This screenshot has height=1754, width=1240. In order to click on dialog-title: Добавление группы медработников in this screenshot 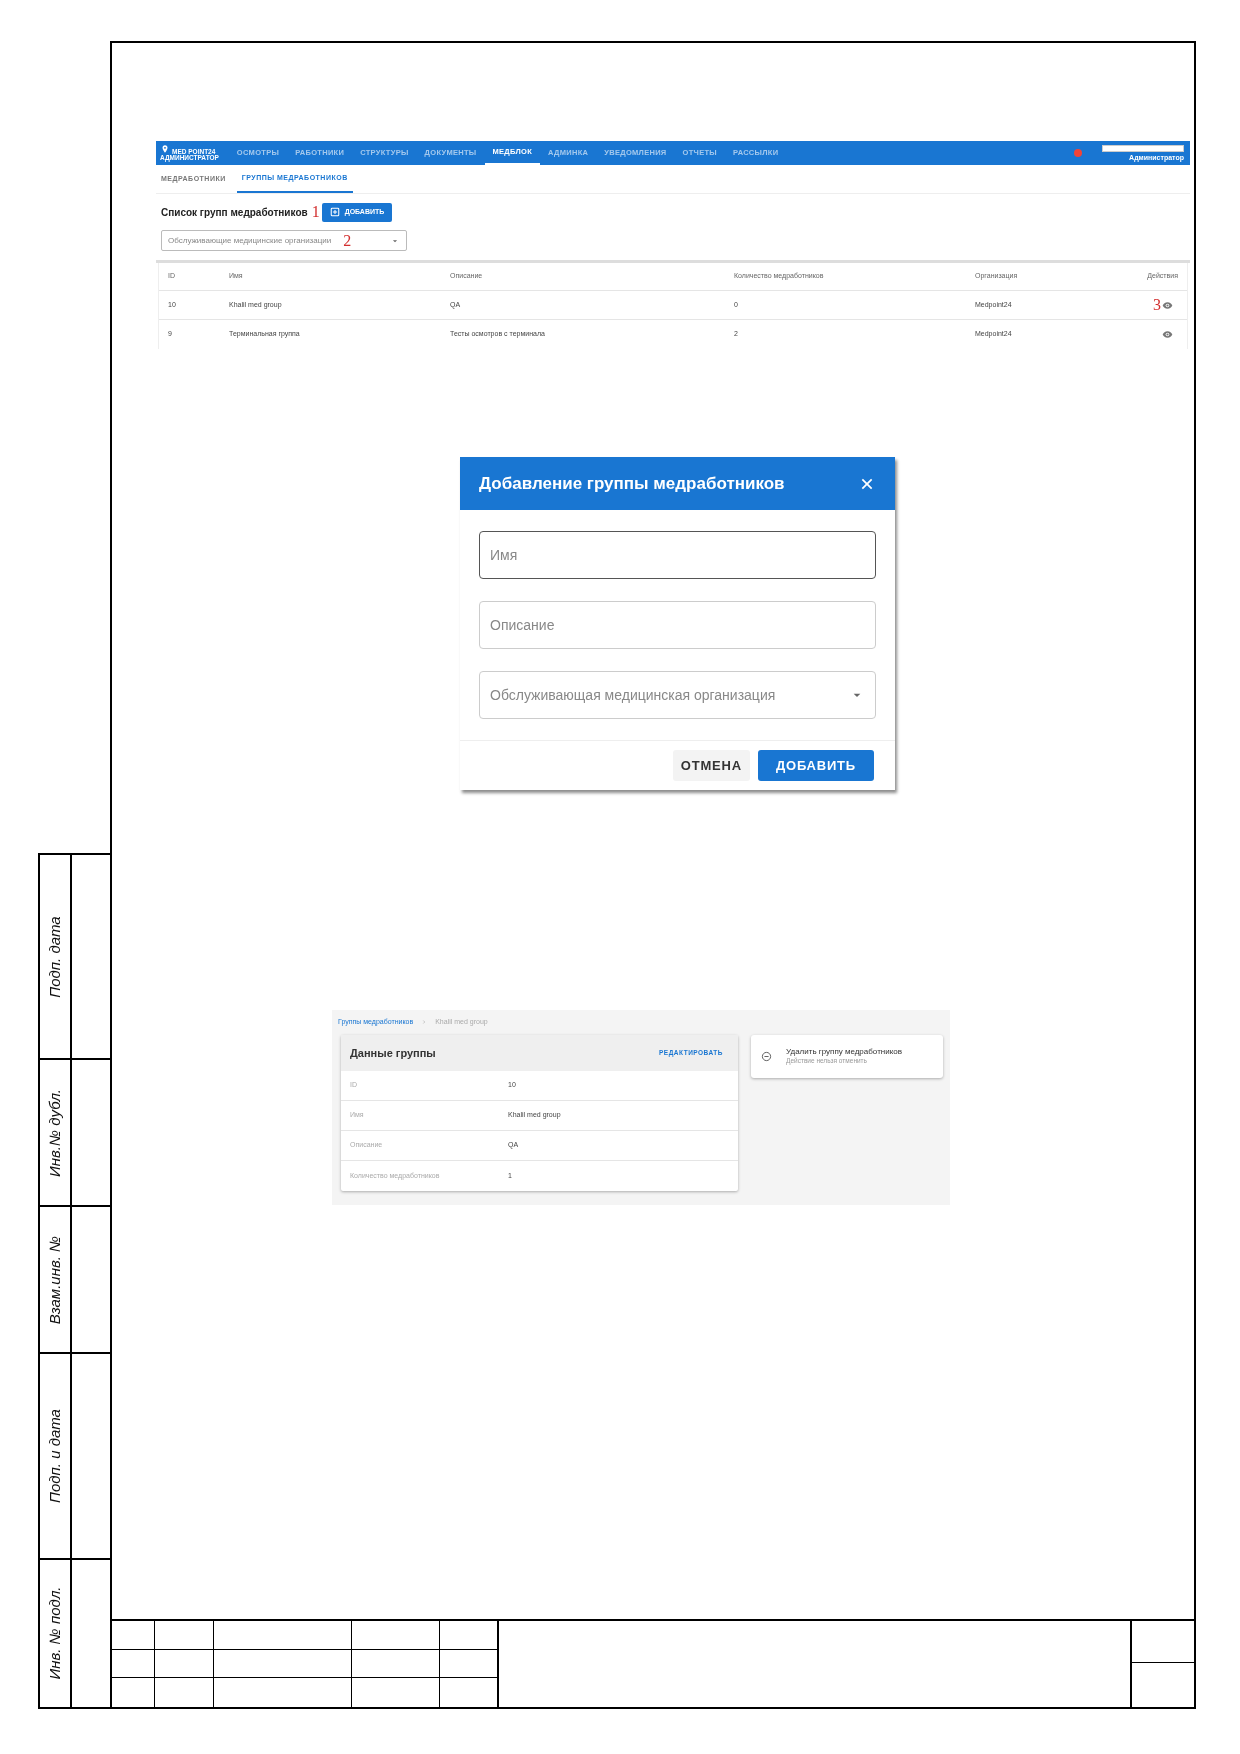, I will do `click(632, 483)`.